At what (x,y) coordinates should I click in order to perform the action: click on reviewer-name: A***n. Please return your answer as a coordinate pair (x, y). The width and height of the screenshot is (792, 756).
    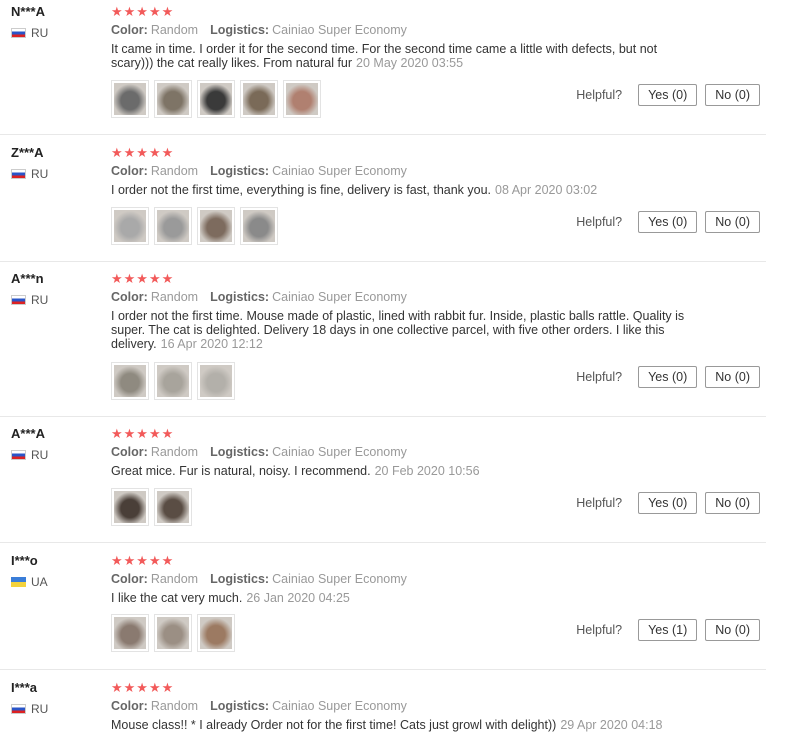
    Looking at the image, I should click on (27, 278).